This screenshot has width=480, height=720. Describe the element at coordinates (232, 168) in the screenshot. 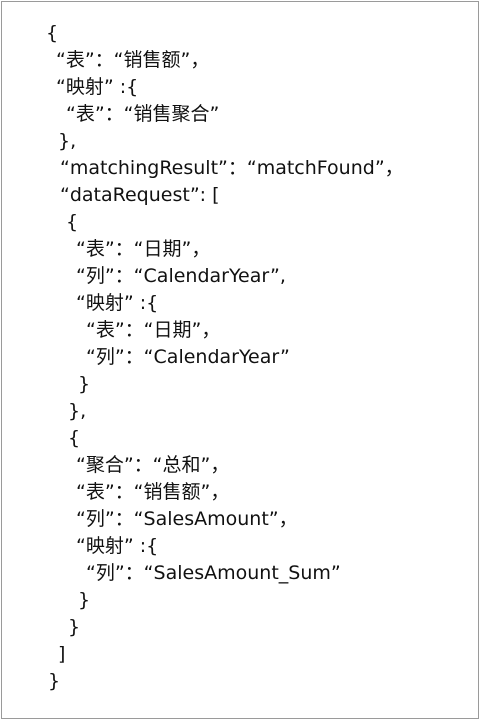

I see `code-line-6: “matchingResult”：“matchFound”，` at that location.